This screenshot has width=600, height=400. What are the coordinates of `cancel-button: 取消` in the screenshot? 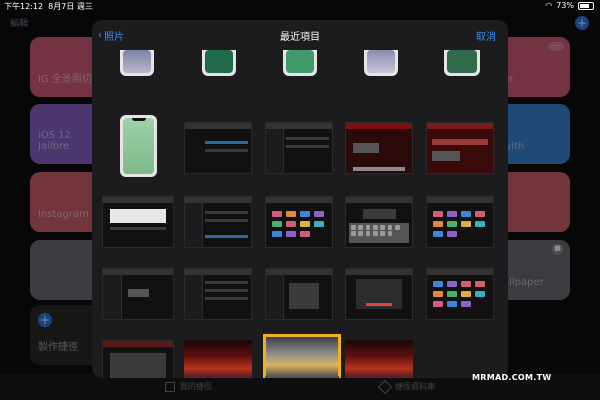 It's located at (486, 35).